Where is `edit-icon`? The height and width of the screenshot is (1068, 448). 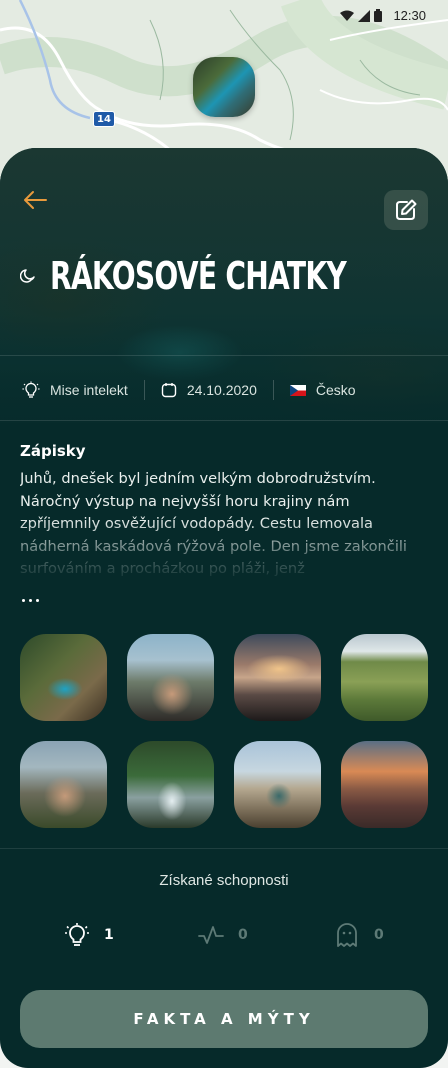
edit-icon is located at coordinates (406, 209).